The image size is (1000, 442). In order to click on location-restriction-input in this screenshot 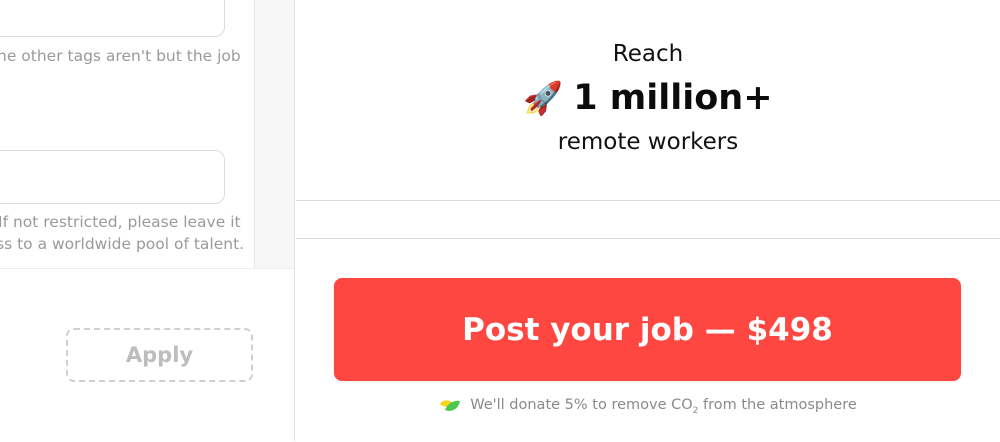, I will do `click(112, 177)`.